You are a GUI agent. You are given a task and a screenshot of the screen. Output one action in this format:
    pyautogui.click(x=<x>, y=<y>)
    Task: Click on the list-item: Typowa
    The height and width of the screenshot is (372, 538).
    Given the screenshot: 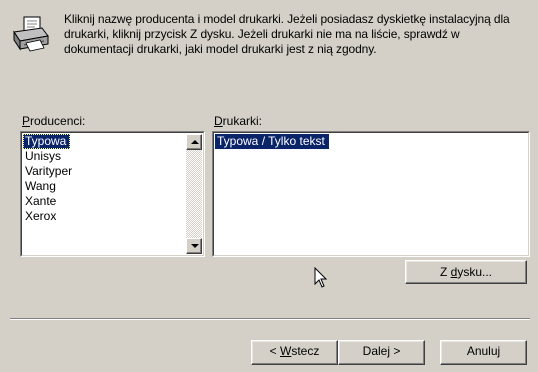 What is the action you would take?
    pyautogui.click(x=47, y=141)
    